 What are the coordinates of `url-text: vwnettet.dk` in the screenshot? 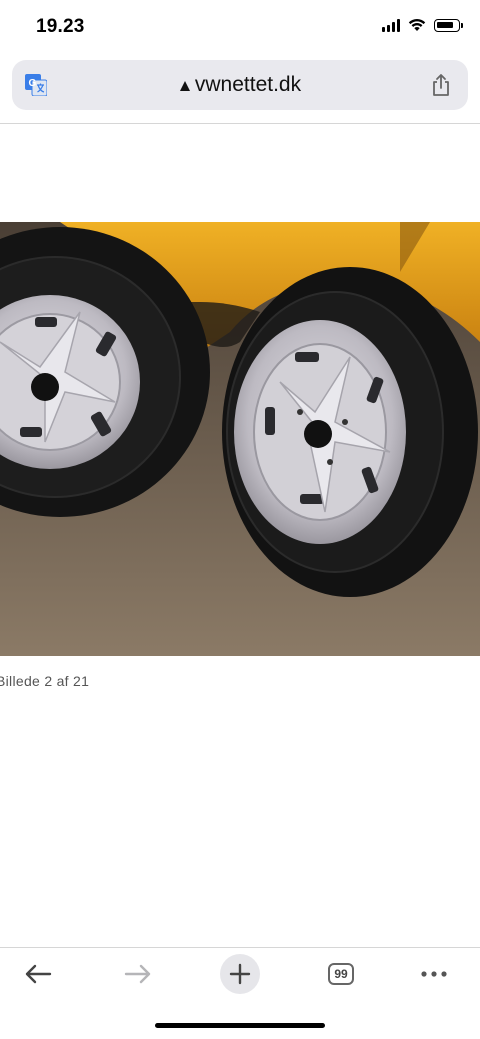 It's located at (248, 85).